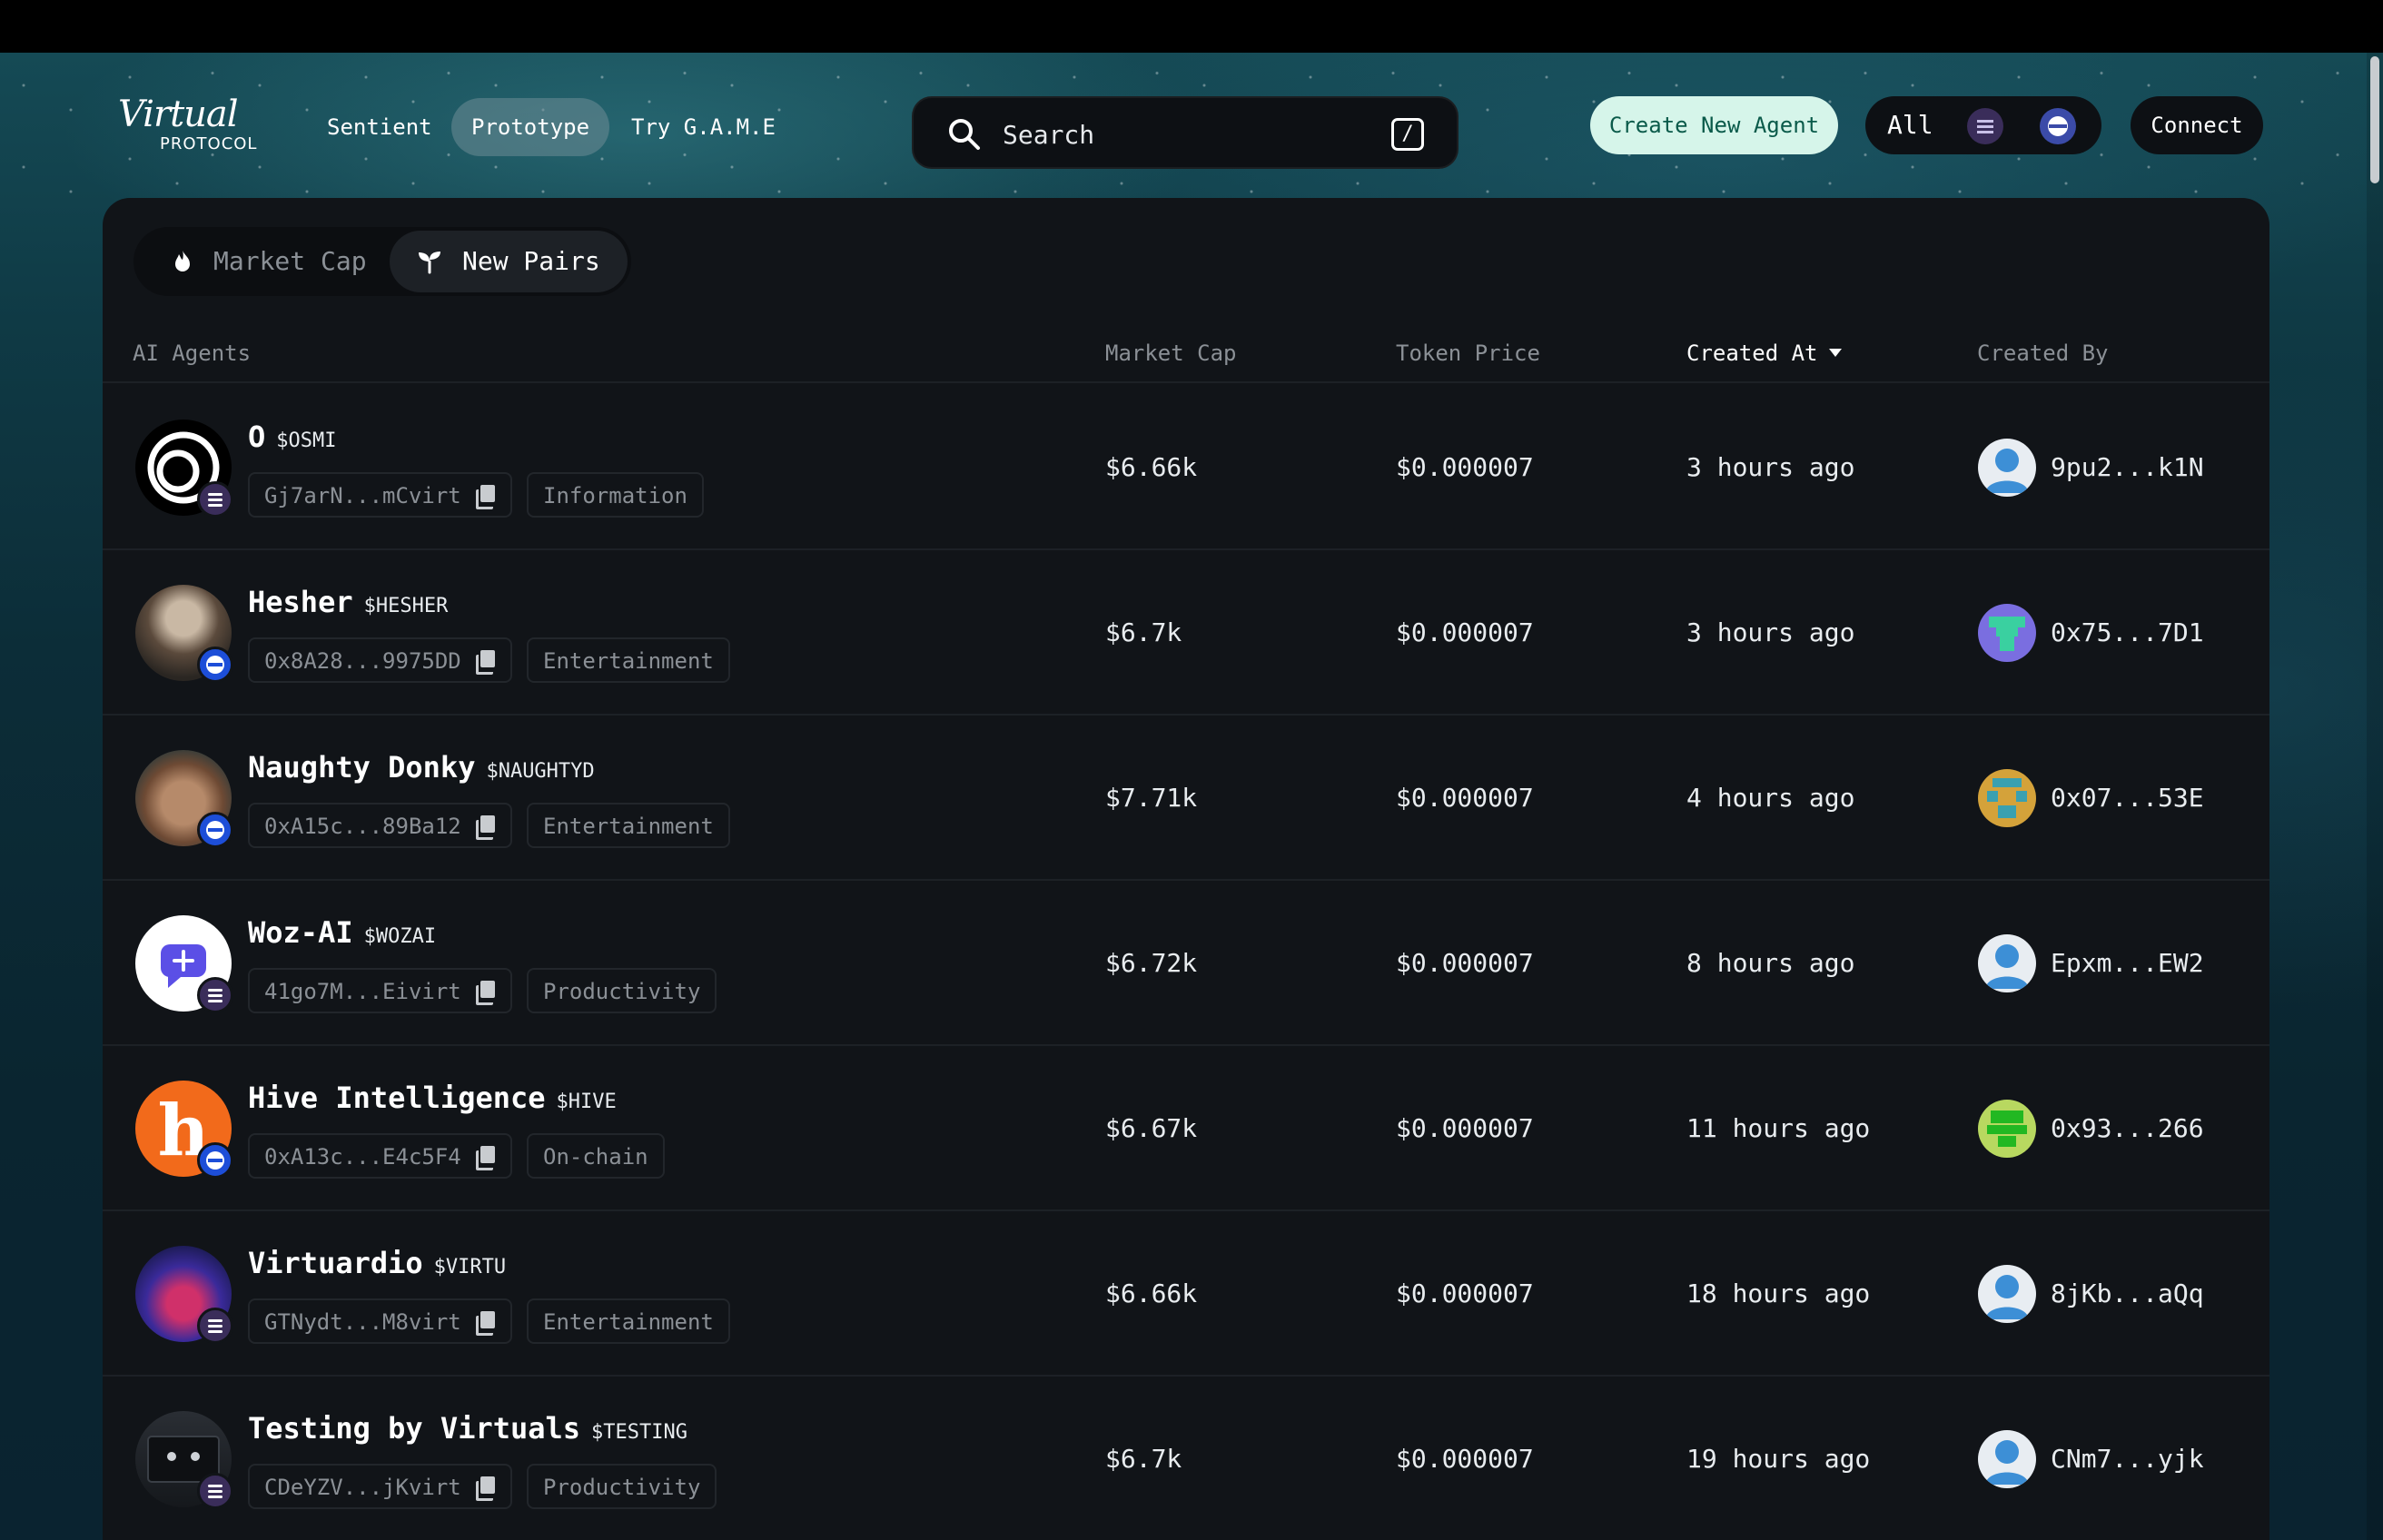  Describe the element at coordinates (335, 1263) in the screenshot. I see `agent-name: Virtuardio` at that location.